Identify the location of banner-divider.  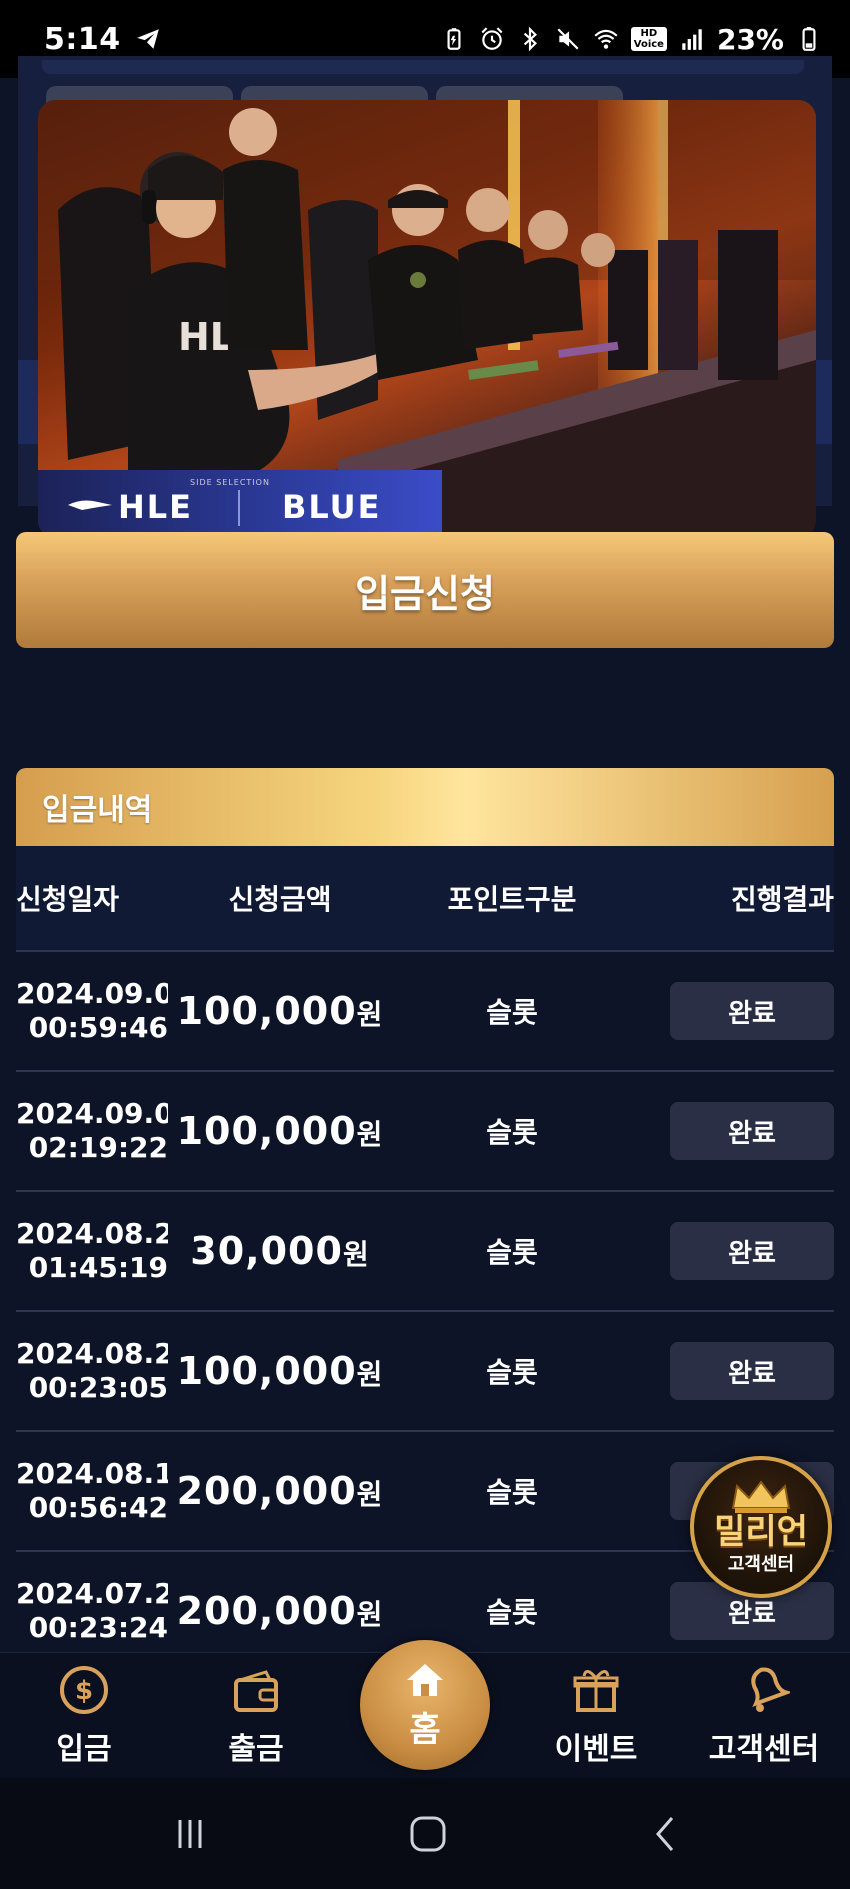
(239, 508).